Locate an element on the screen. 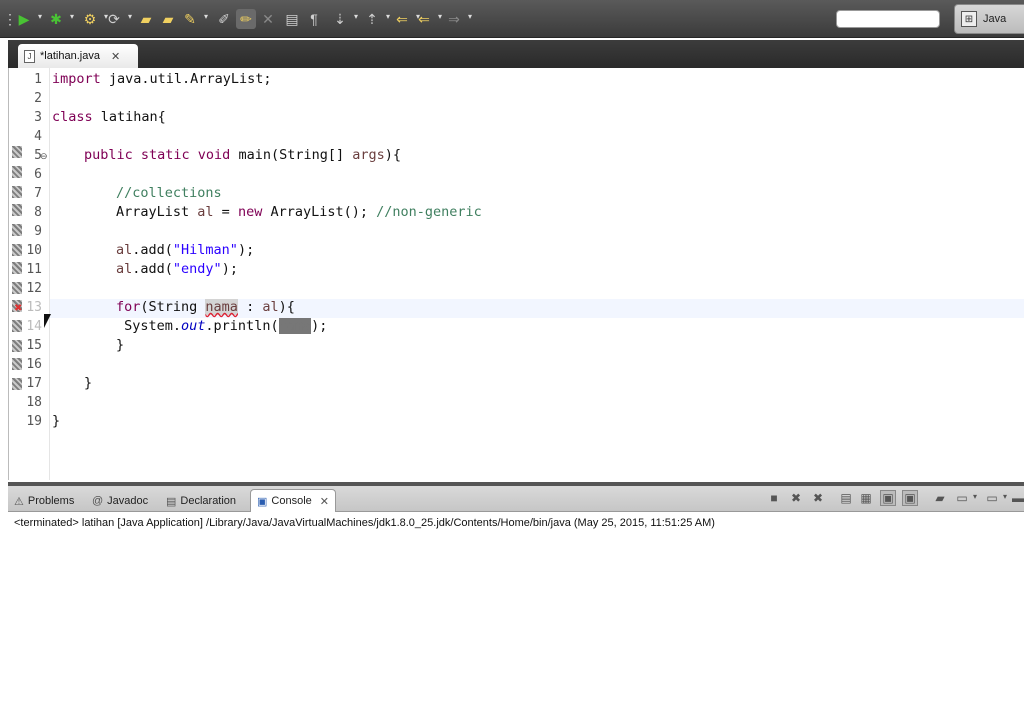  show-whitespace-icon: ▤ is located at coordinates (292, 19).